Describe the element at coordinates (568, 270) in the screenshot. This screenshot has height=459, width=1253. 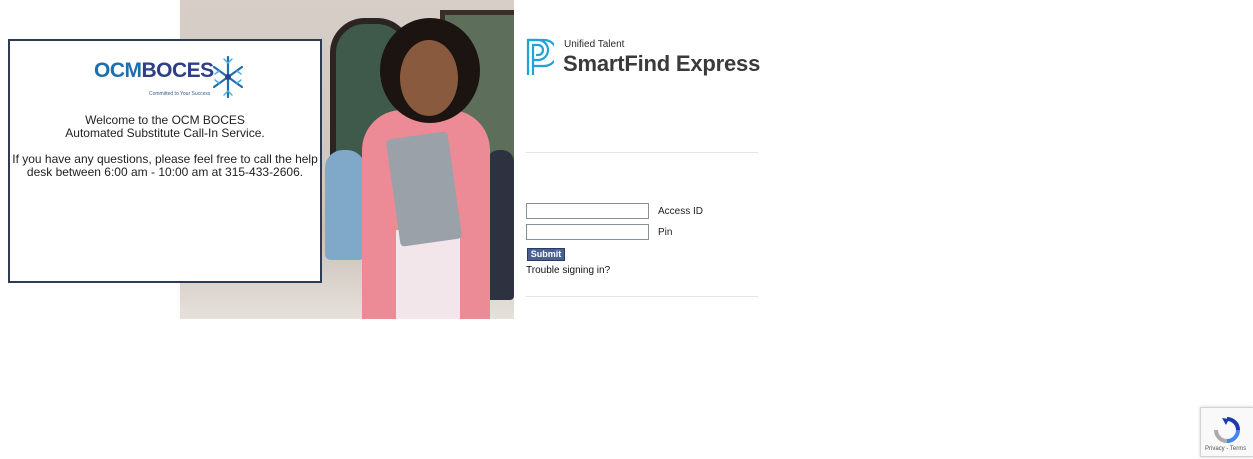
I see `trouble-signing-in-link: Trouble signing in?` at that location.